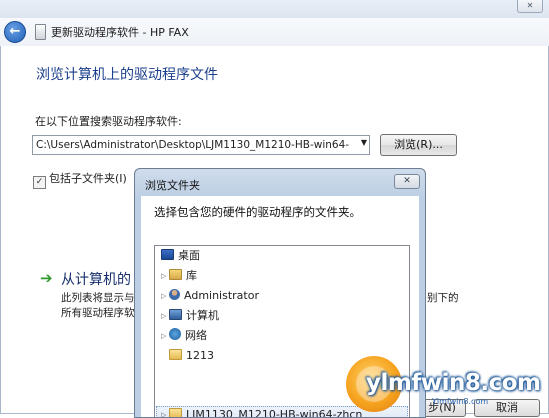 The image size is (549, 418). Describe the element at coordinates (174, 294) in the screenshot. I see `user-folder-icon` at that location.